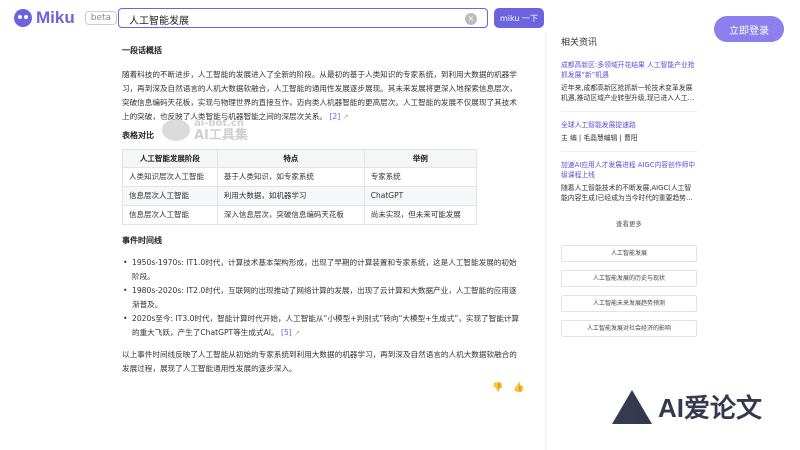 The height and width of the screenshot is (450, 800). Describe the element at coordinates (303, 18) in the screenshot. I see `search-input: 人工智能发展 ×` at that location.